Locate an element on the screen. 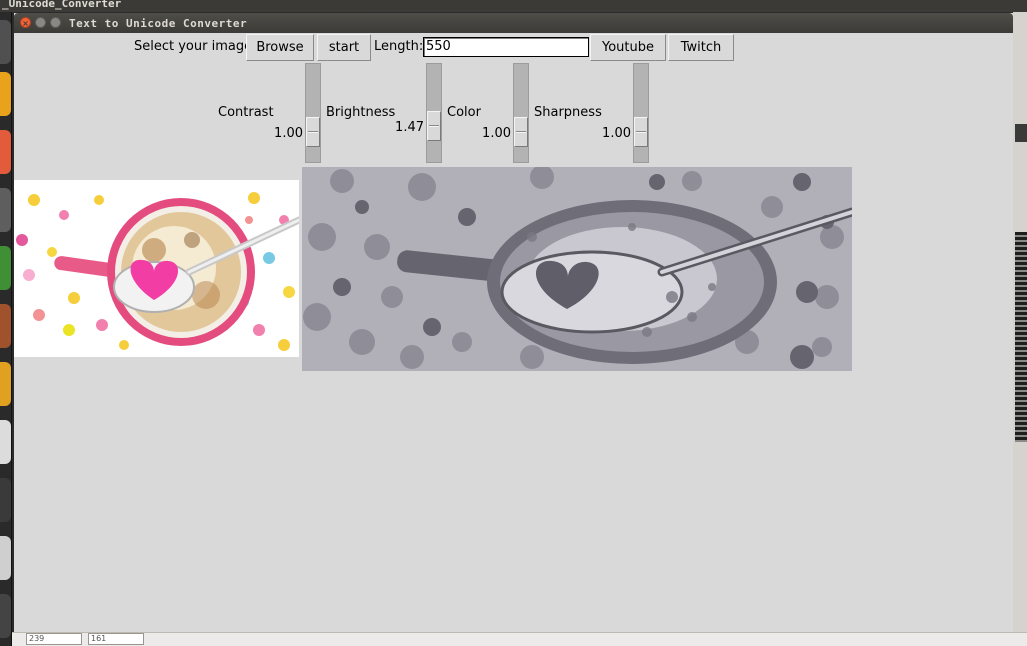 The height and width of the screenshot is (646, 1027). window-title: Text to Unicode Converter is located at coordinates (158, 23).